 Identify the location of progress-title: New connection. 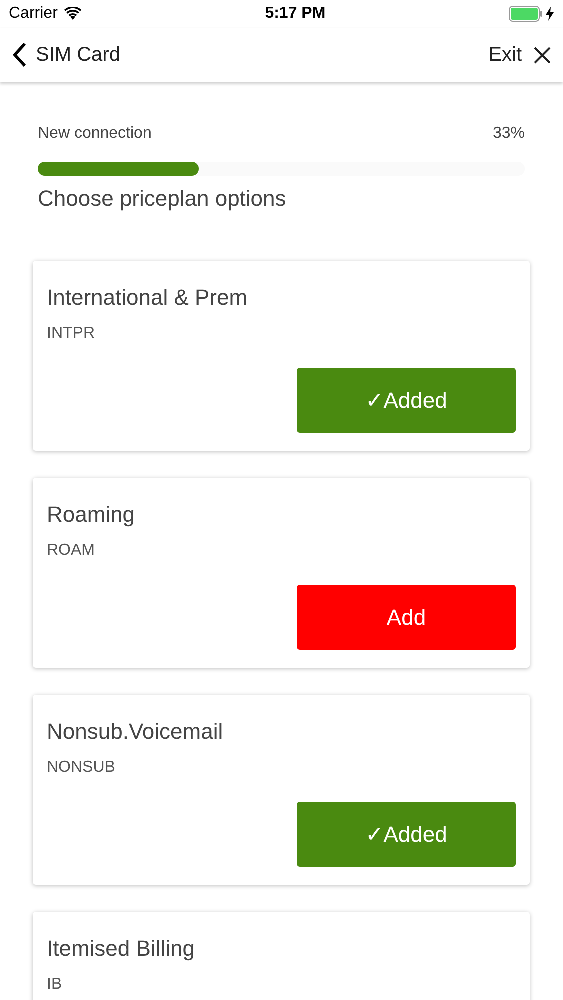
(95, 134).